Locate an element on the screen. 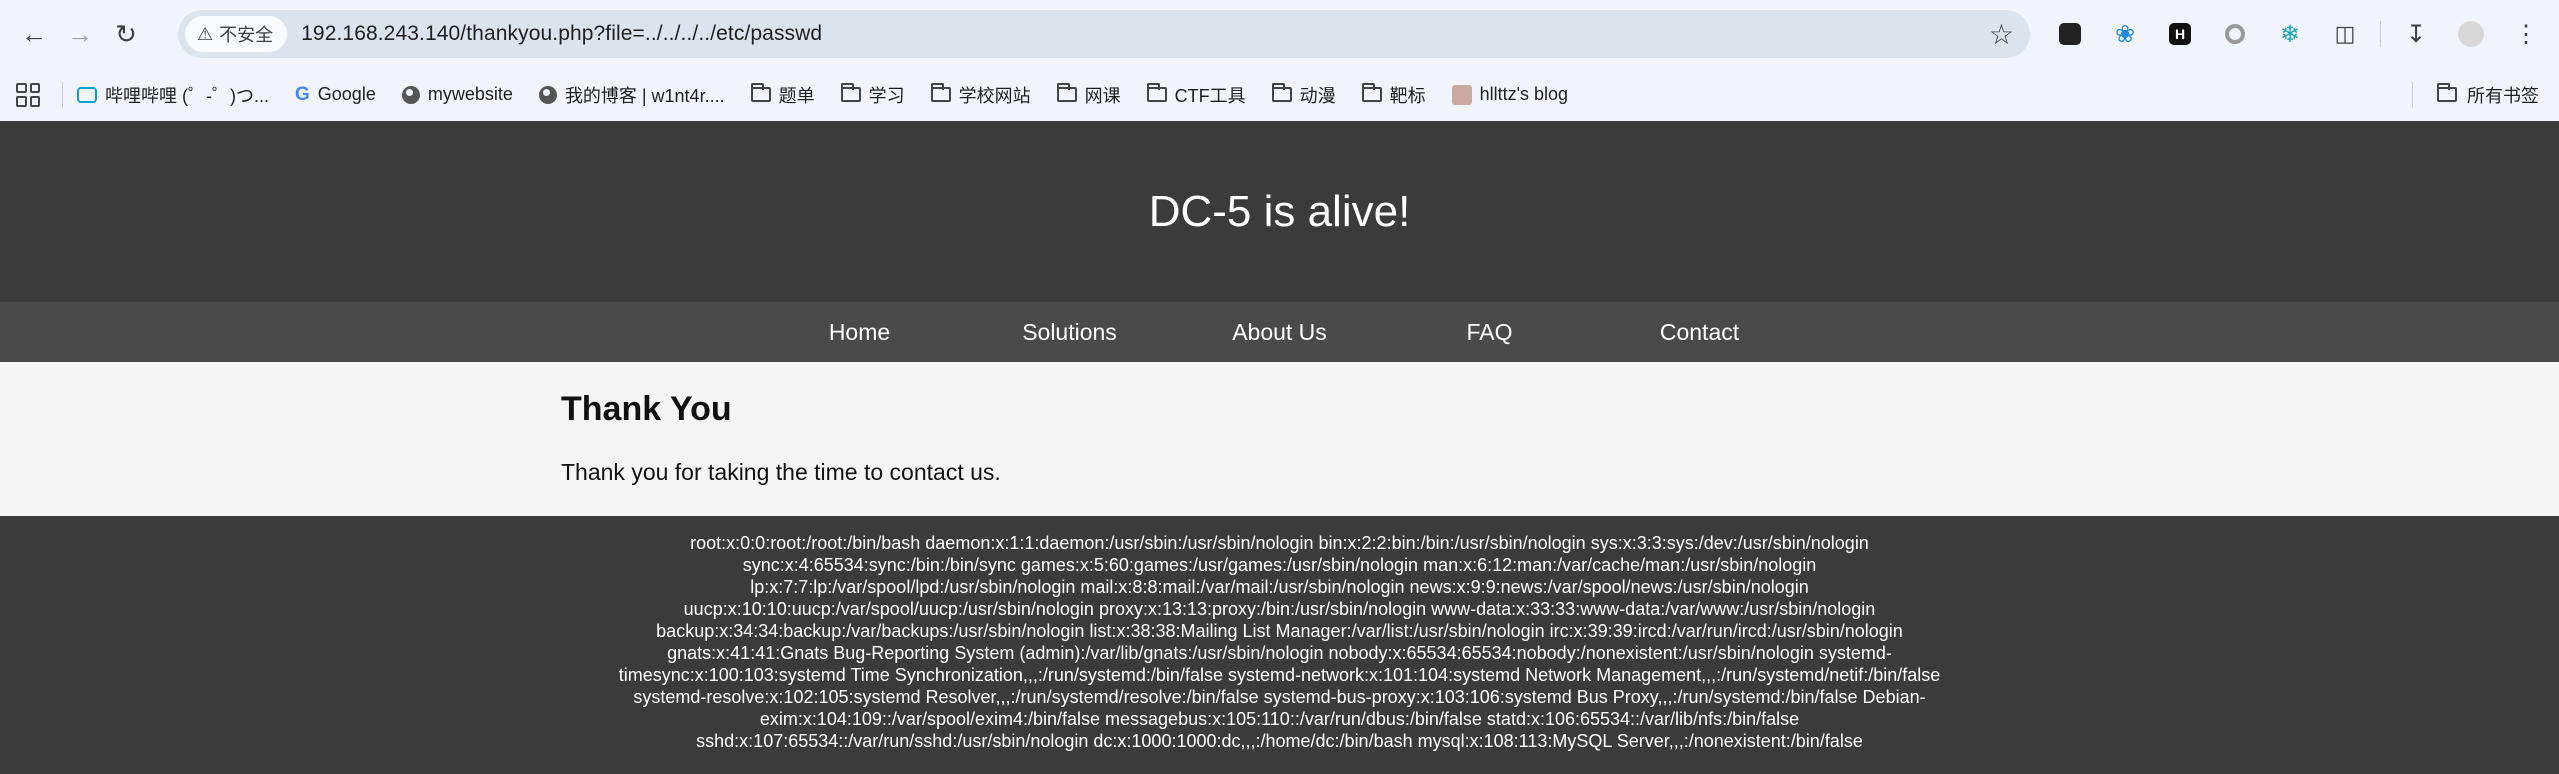  hackbar-icon: H is located at coordinates (2180, 34).